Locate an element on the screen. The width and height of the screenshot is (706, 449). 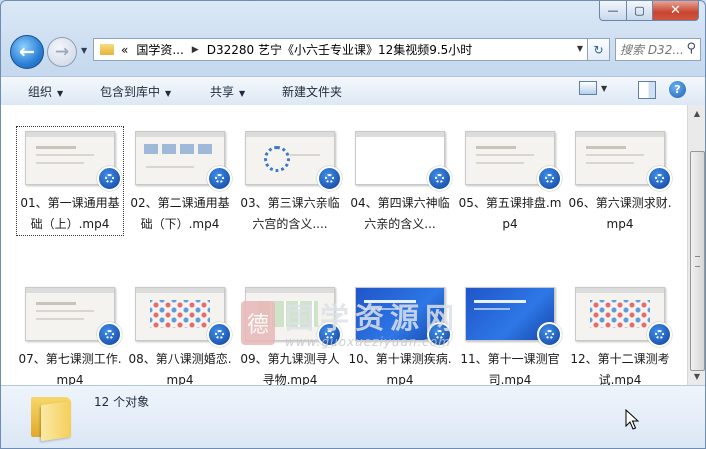
details-pane: 12 个对象 is located at coordinates (353, 416).